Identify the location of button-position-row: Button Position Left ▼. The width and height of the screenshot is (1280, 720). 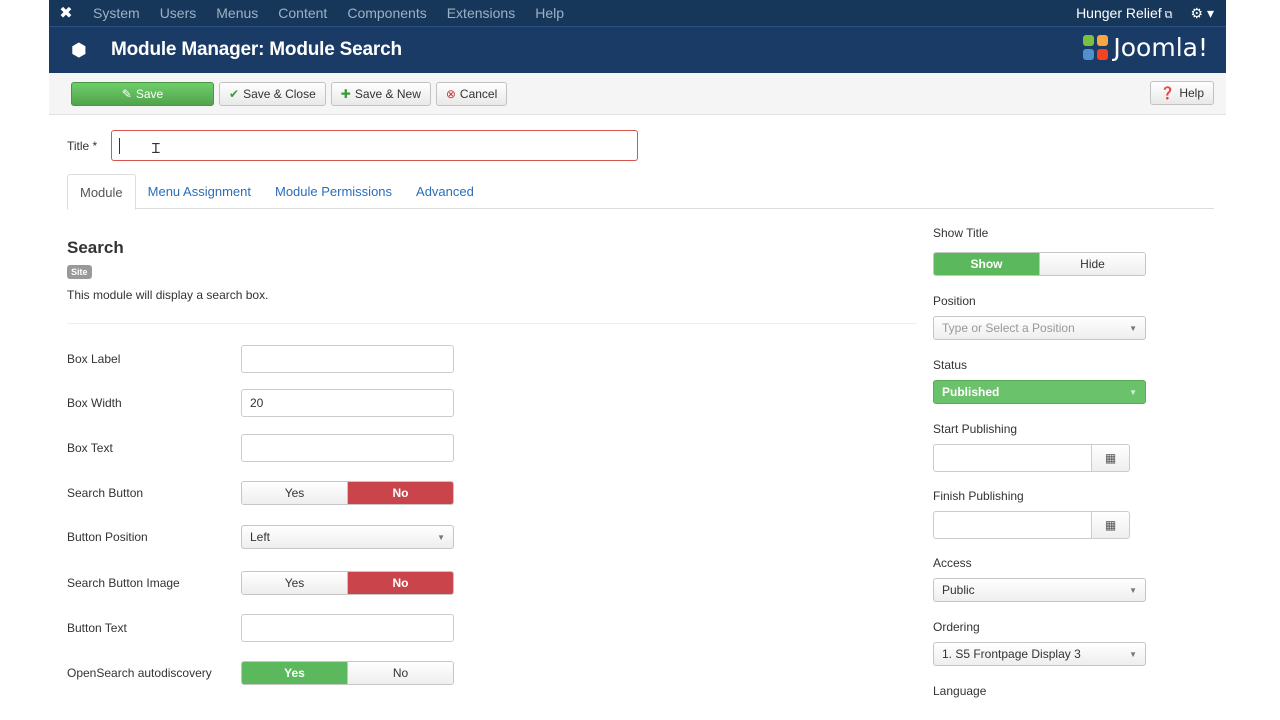
(267, 537).